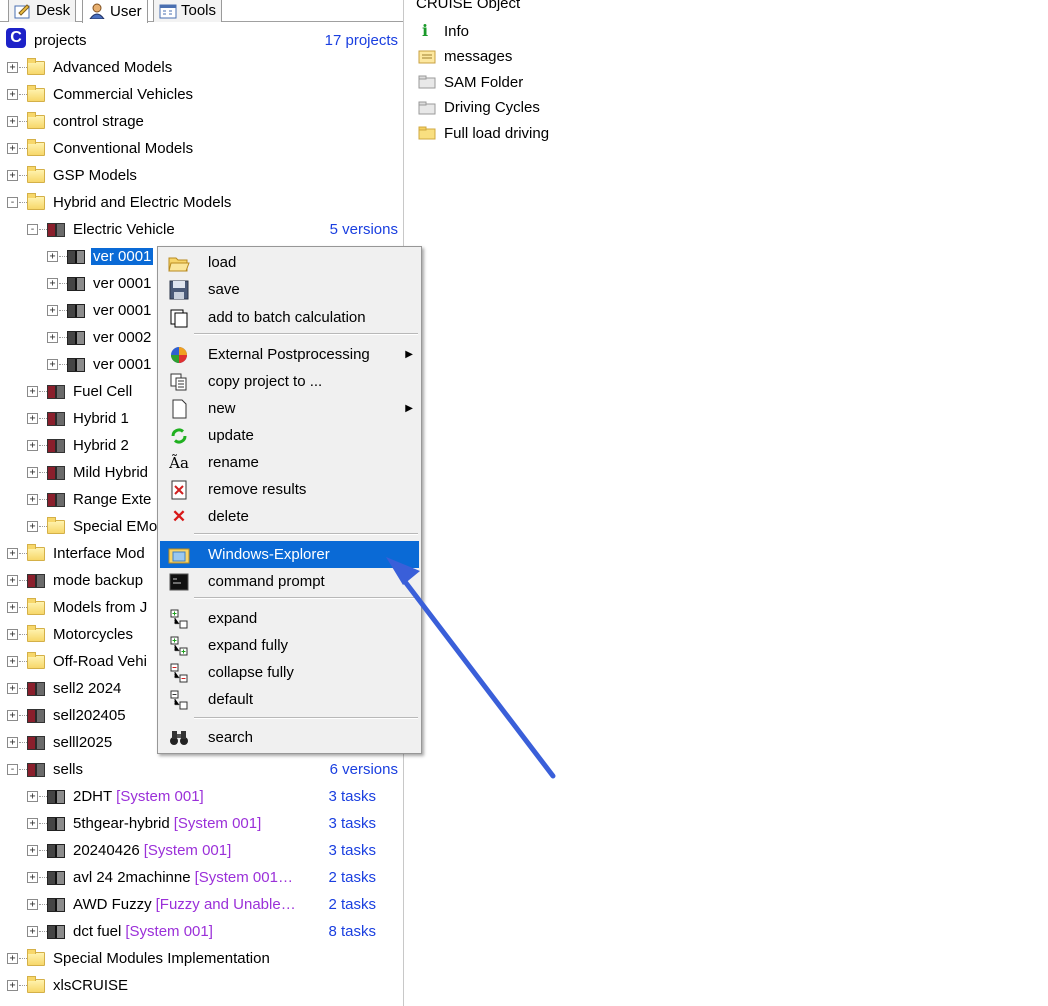 The width and height of the screenshot is (1048, 1006). I want to click on menu-separator, so click(306, 598).